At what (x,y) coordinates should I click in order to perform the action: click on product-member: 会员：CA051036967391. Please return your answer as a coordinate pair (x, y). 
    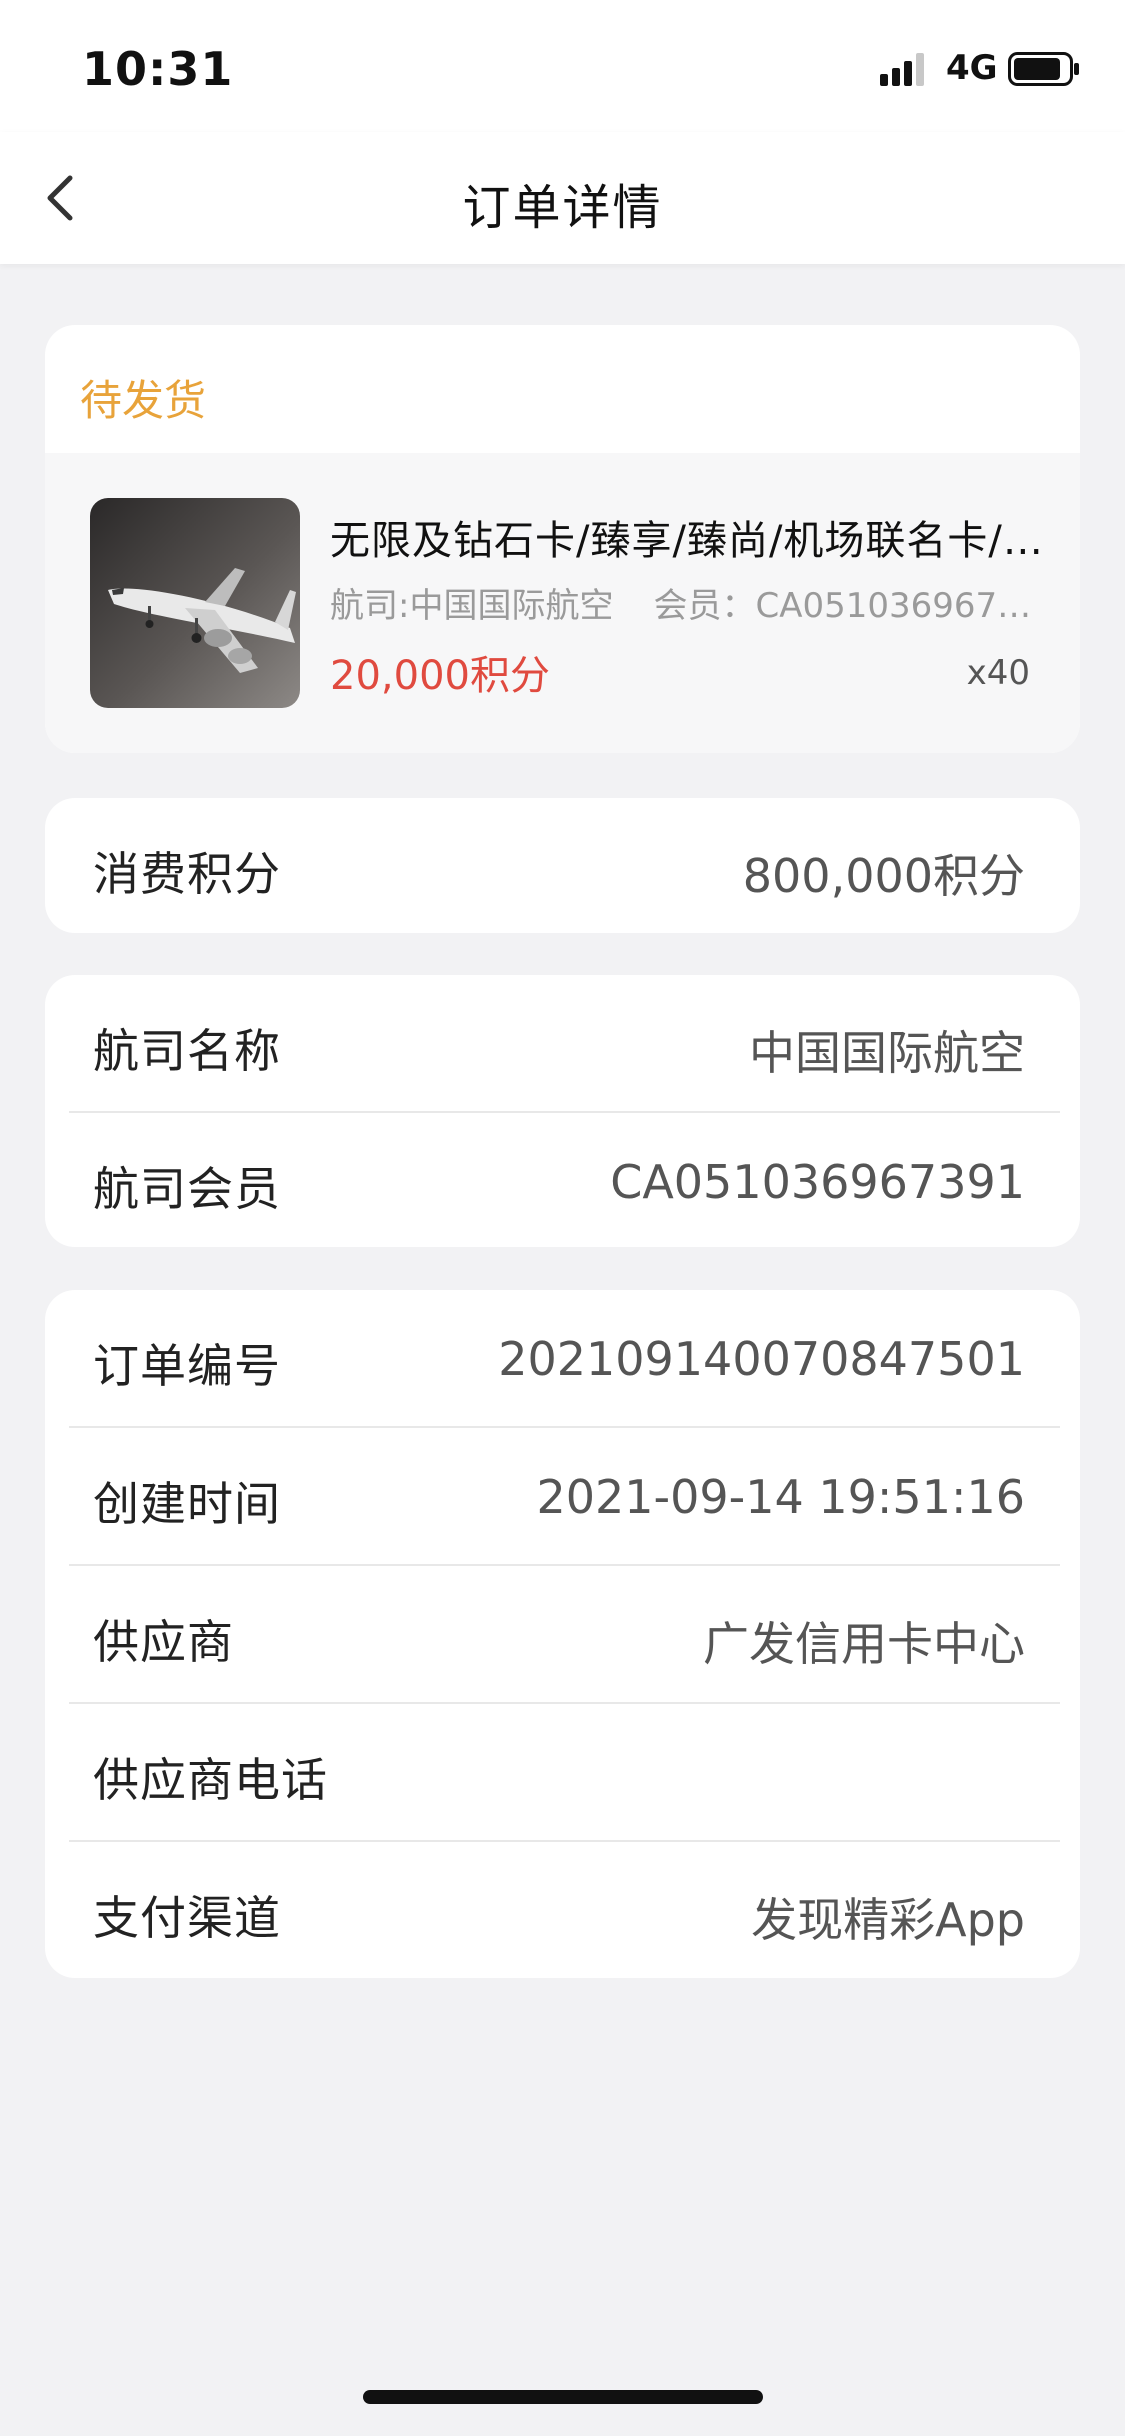
    Looking at the image, I should click on (851, 606).